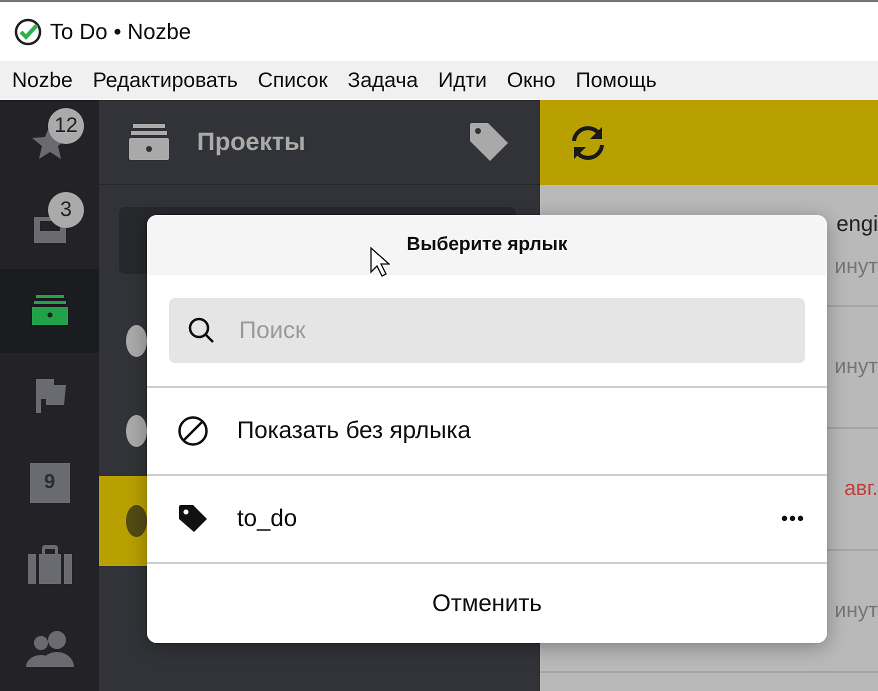 Image resolution: width=878 pixels, height=691 pixels. Describe the element at coordinates (531, 80) in the screenshot. I see `menu-item: Окно` at that location.